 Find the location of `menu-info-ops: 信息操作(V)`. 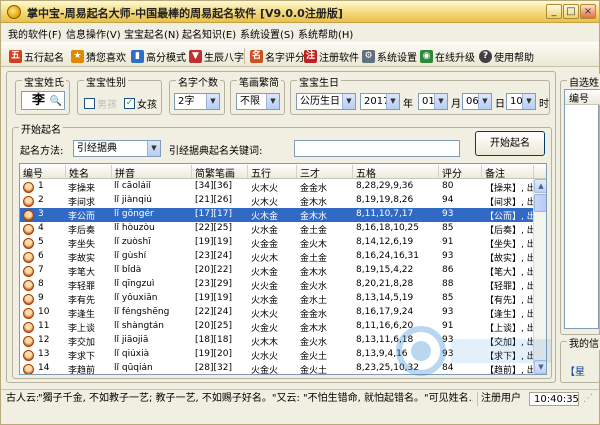

menu-info-ops: 信息操作(V) is located at coordinates (93, 33).